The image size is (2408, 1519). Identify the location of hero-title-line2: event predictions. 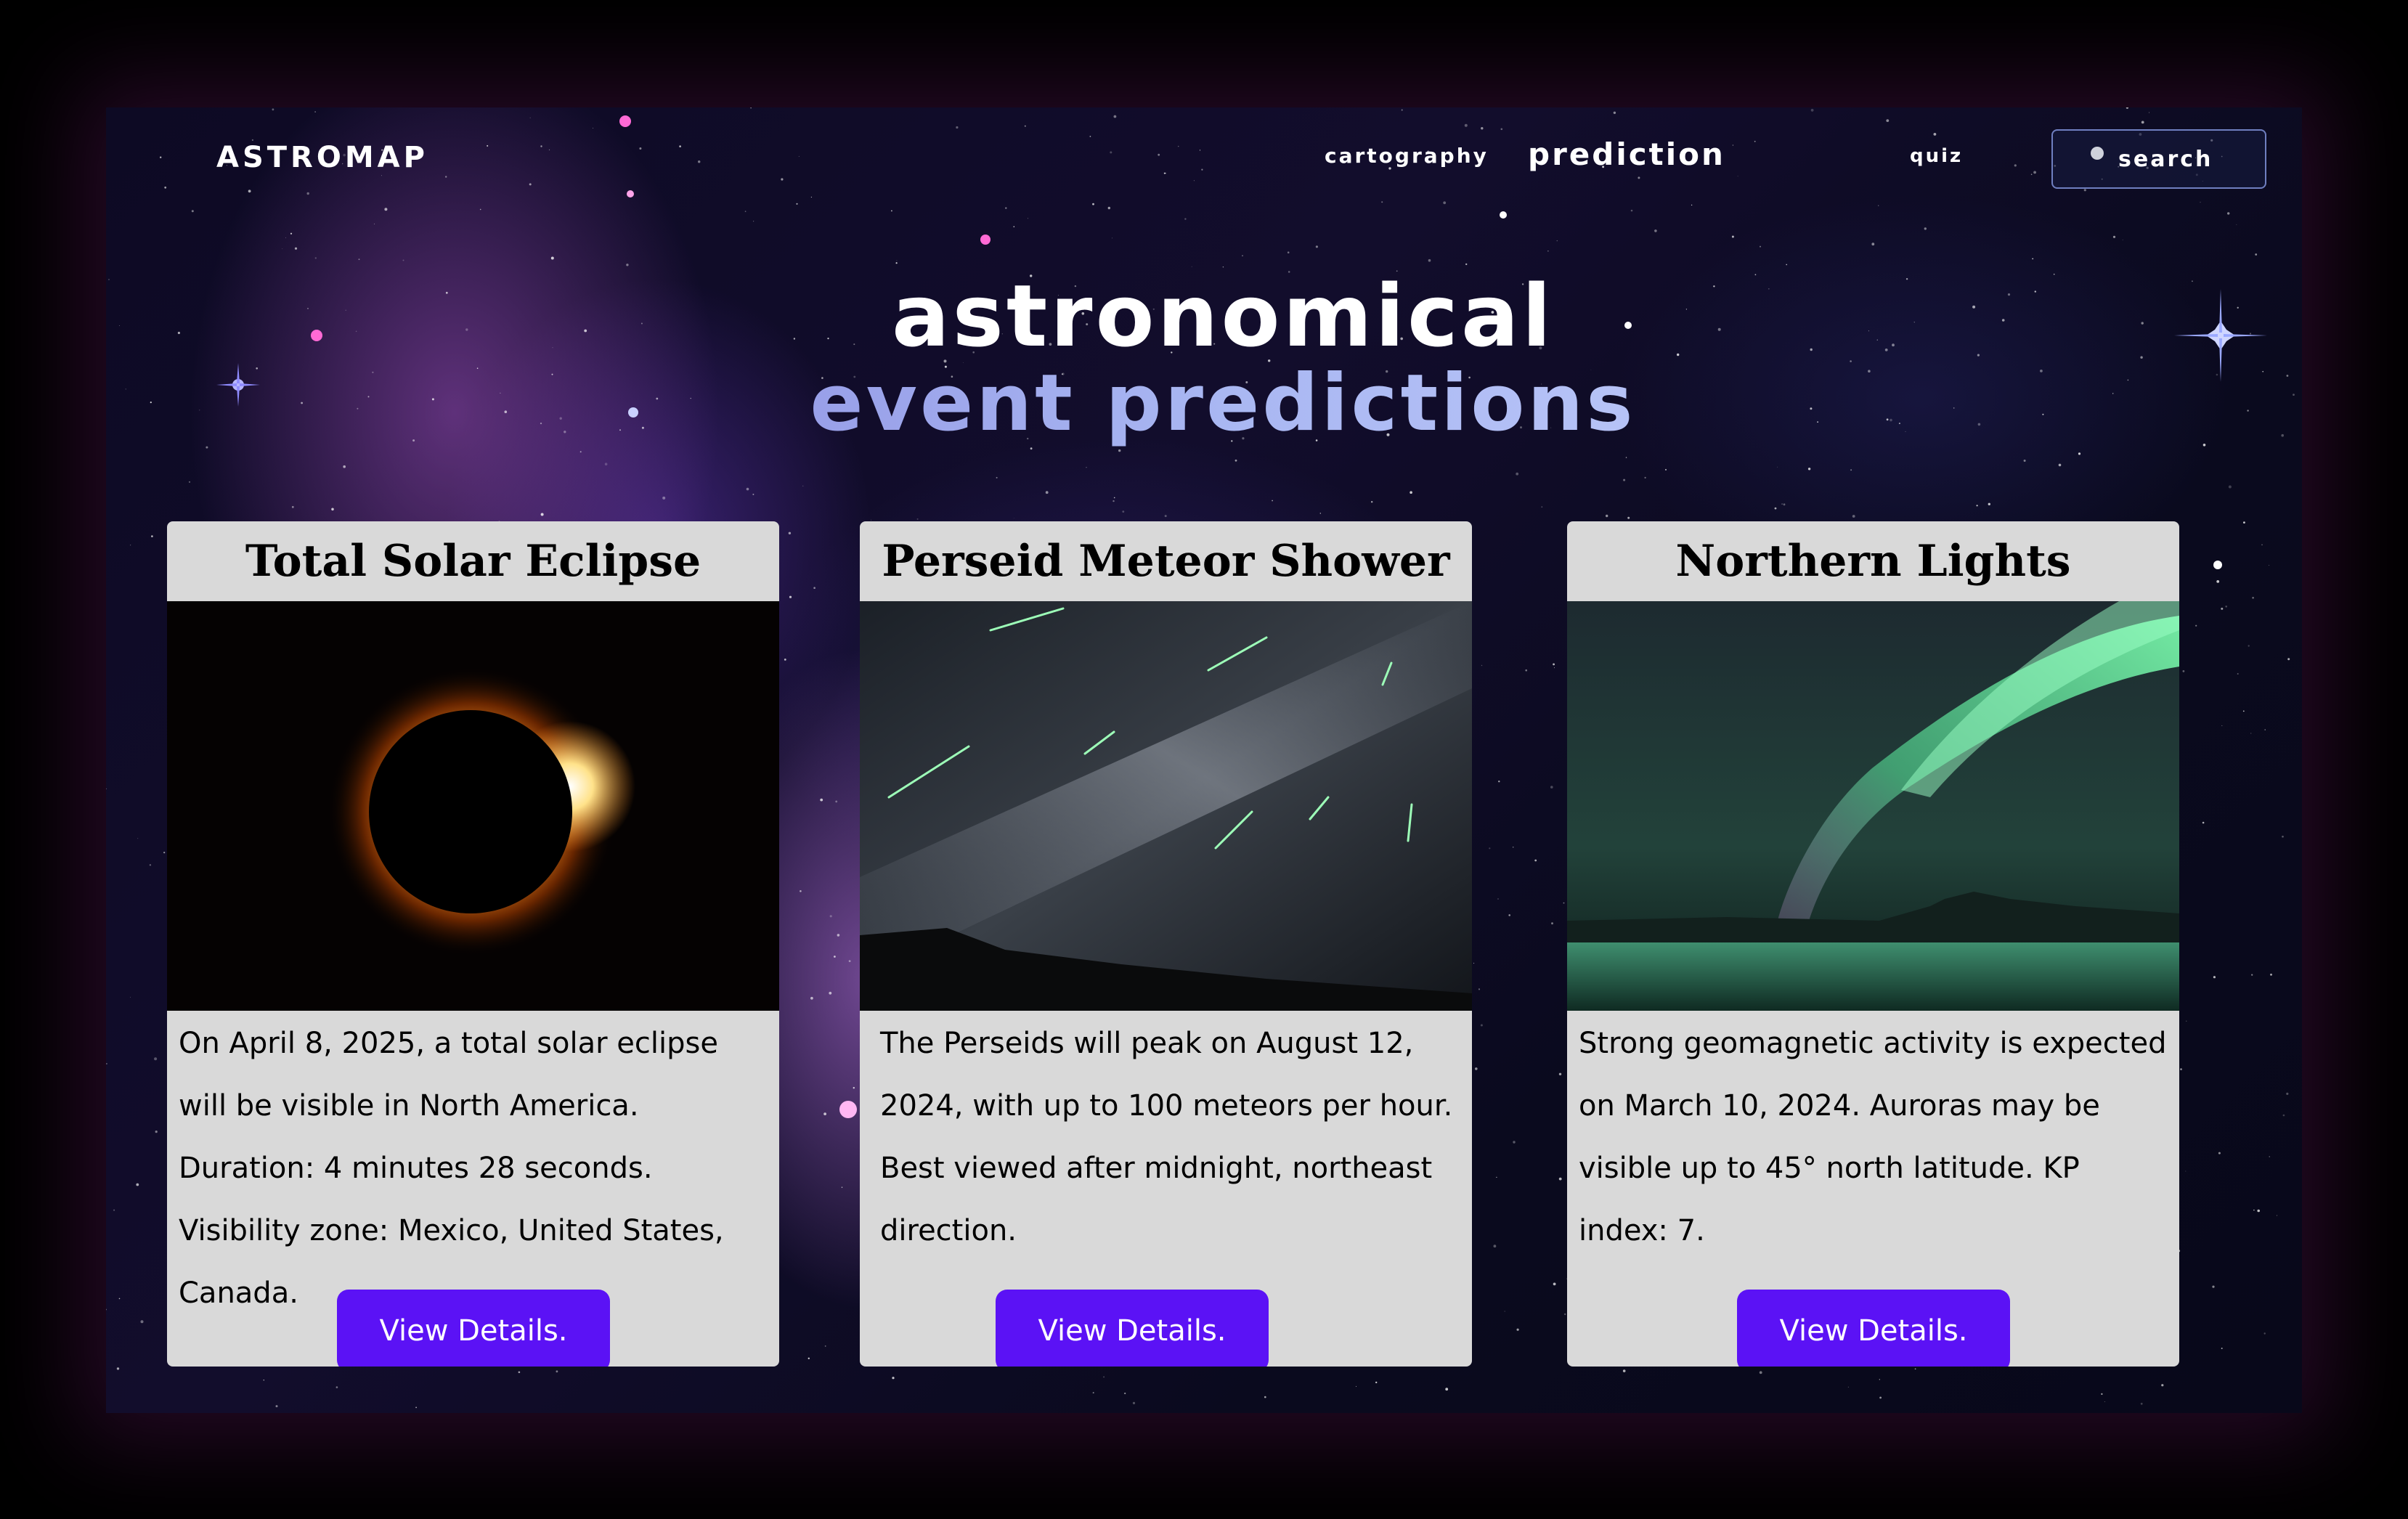
(1213, 403).